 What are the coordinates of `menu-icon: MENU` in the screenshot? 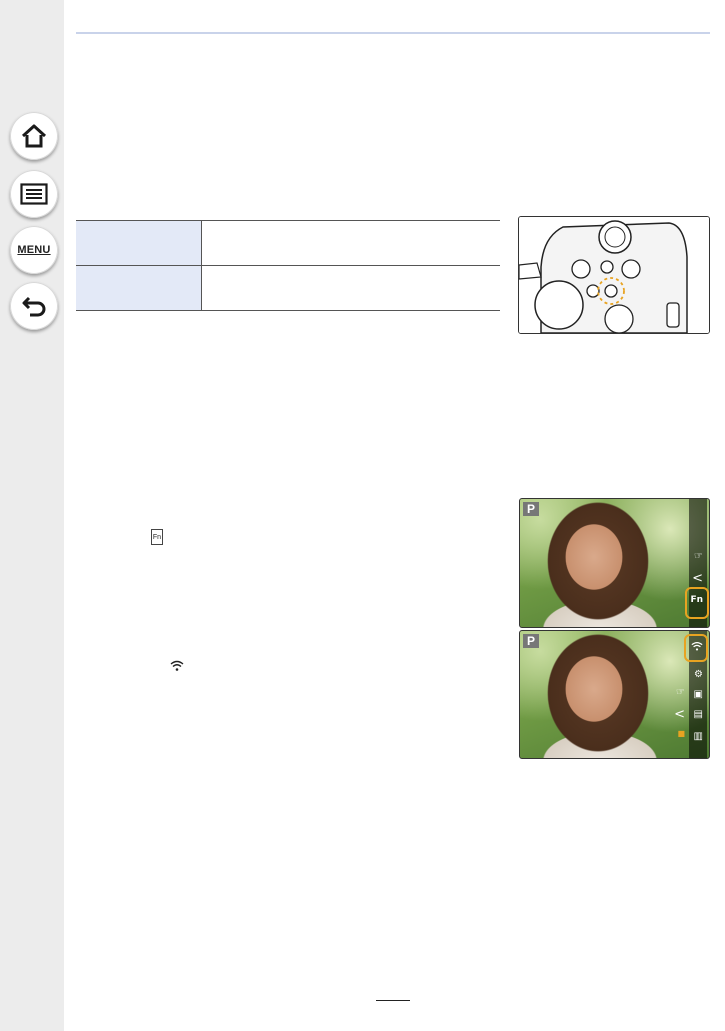 It's located at (34, 250).